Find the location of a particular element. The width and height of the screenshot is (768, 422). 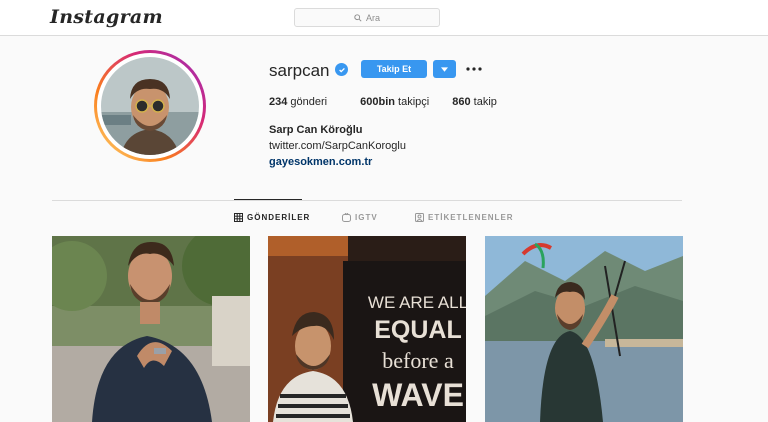

profile-bio: twitter.com/SarpCanKoroglu is located at coordinates (337, 146).